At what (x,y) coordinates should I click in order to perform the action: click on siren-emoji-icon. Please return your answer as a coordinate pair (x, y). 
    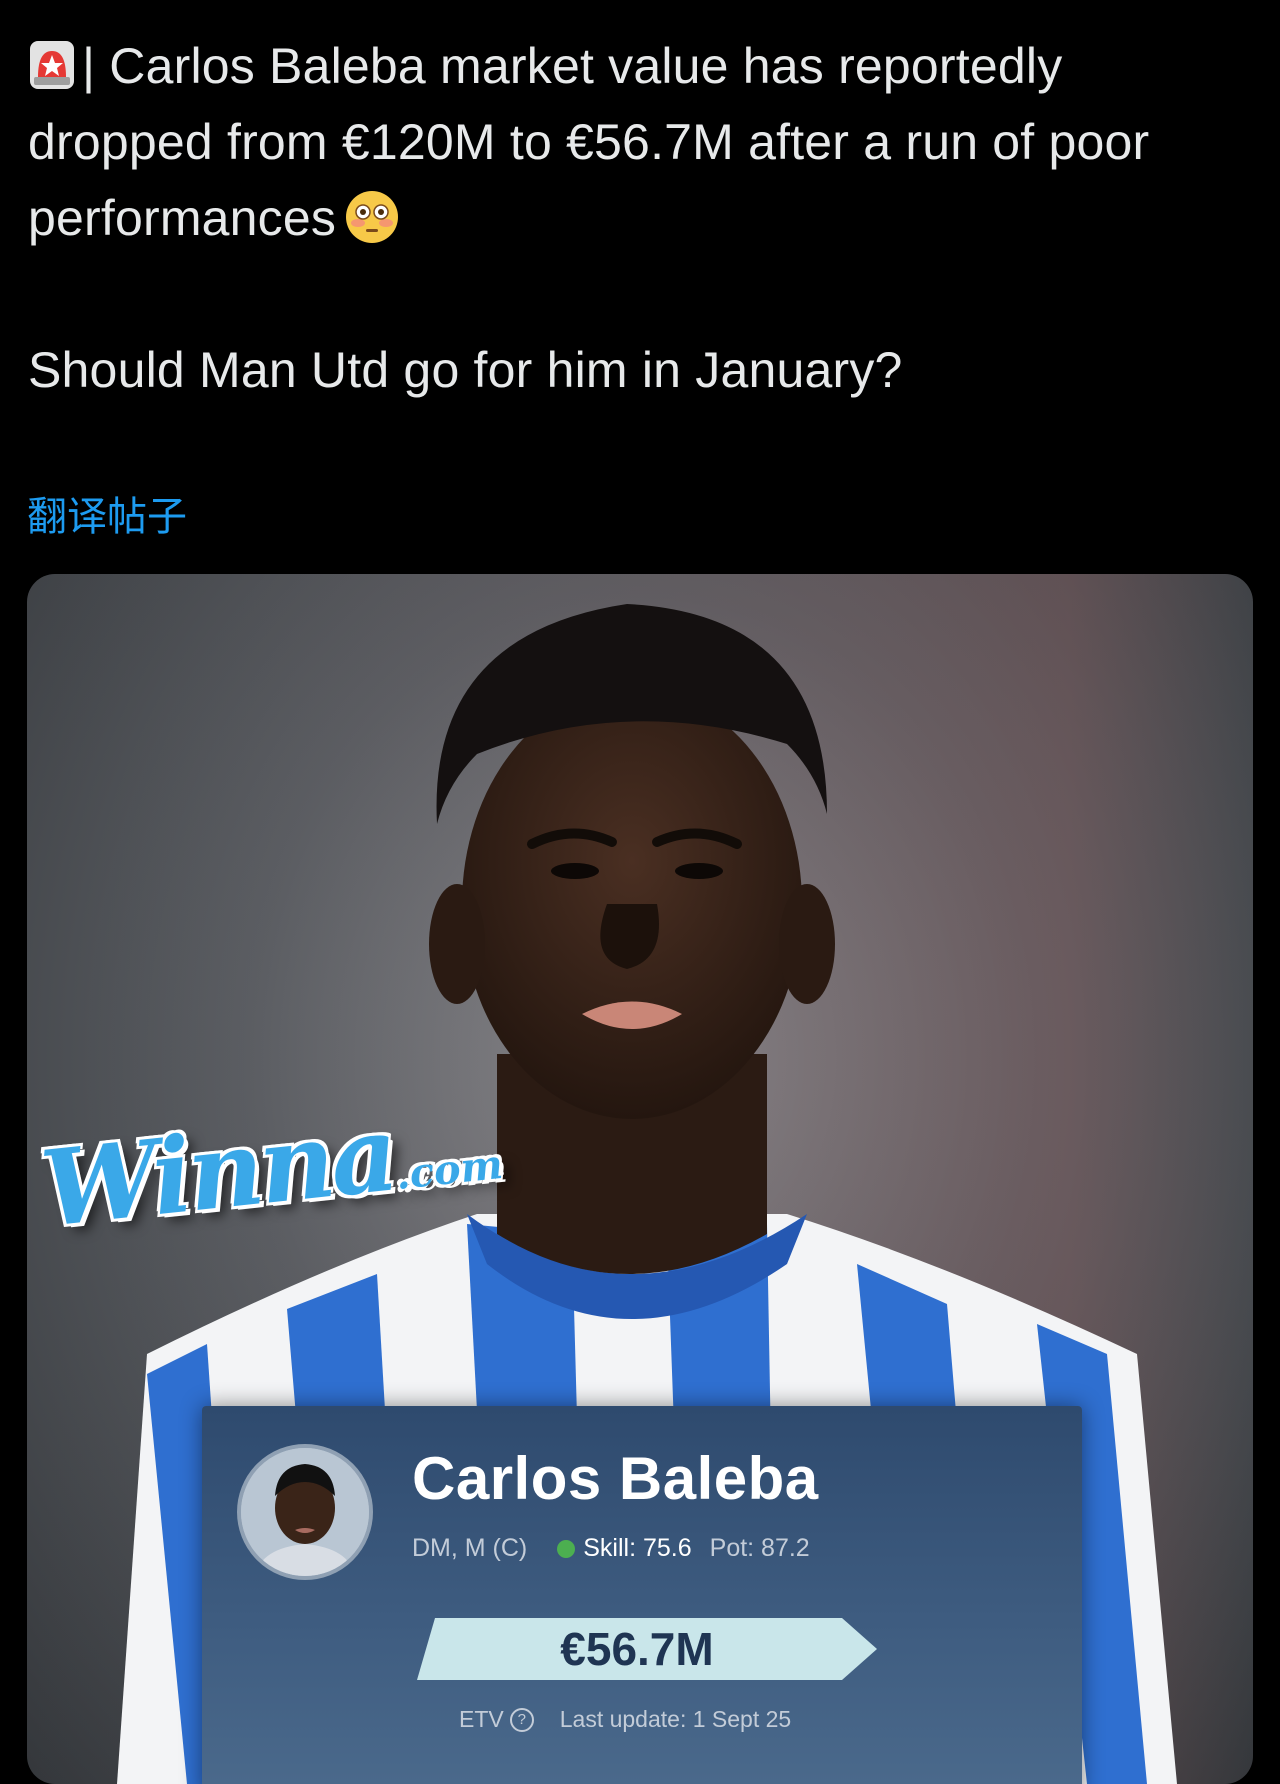
    Looking at the image, I should click on (52, 65).